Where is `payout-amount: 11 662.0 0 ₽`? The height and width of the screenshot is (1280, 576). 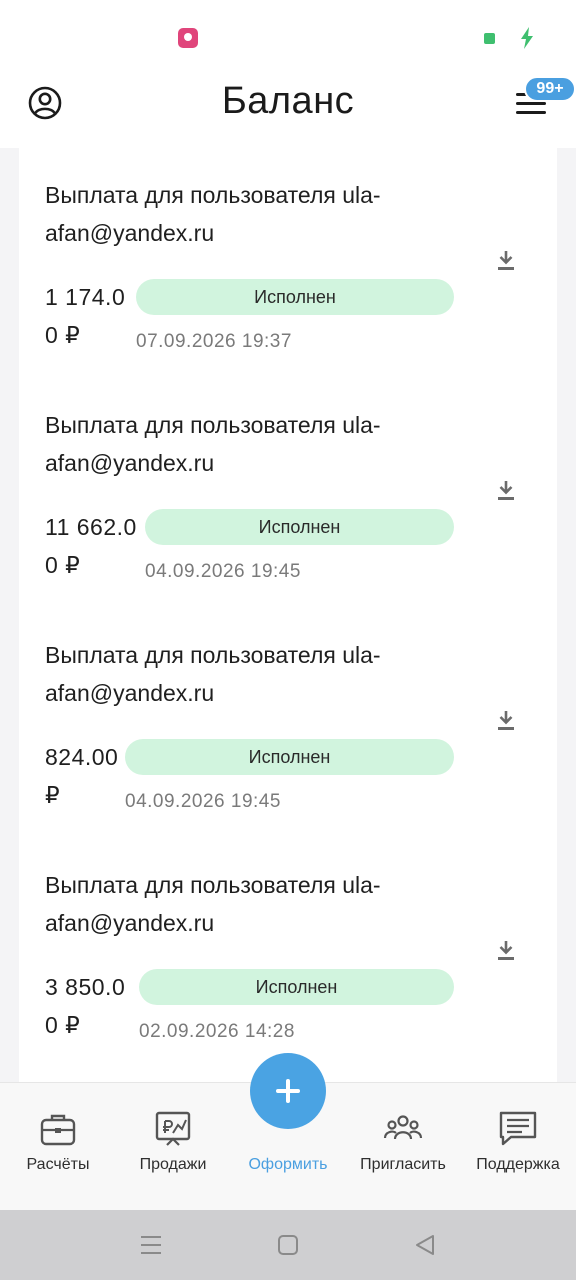
payout-amount: 11 662.0 0 ₽ is located at coordinates (91, 546).